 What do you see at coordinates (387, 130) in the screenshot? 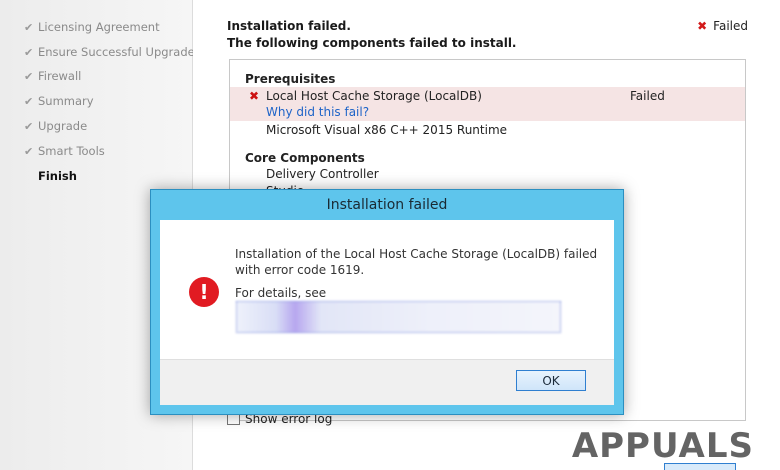
I see `prerequisite-item: Microsoft Visual x86 C++ 2015 Runtime` at bounding box center [387, 130].